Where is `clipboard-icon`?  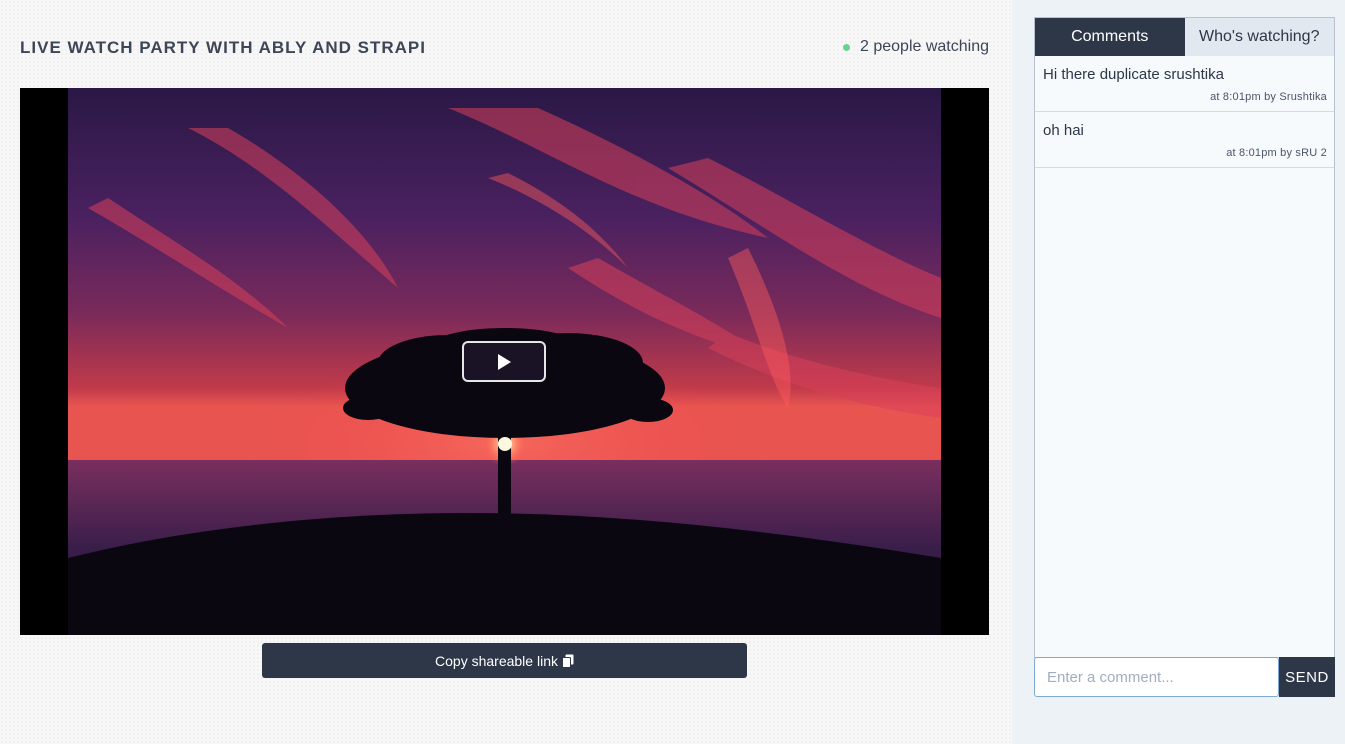
clipboard-icon is located at coordinates (567, 661).